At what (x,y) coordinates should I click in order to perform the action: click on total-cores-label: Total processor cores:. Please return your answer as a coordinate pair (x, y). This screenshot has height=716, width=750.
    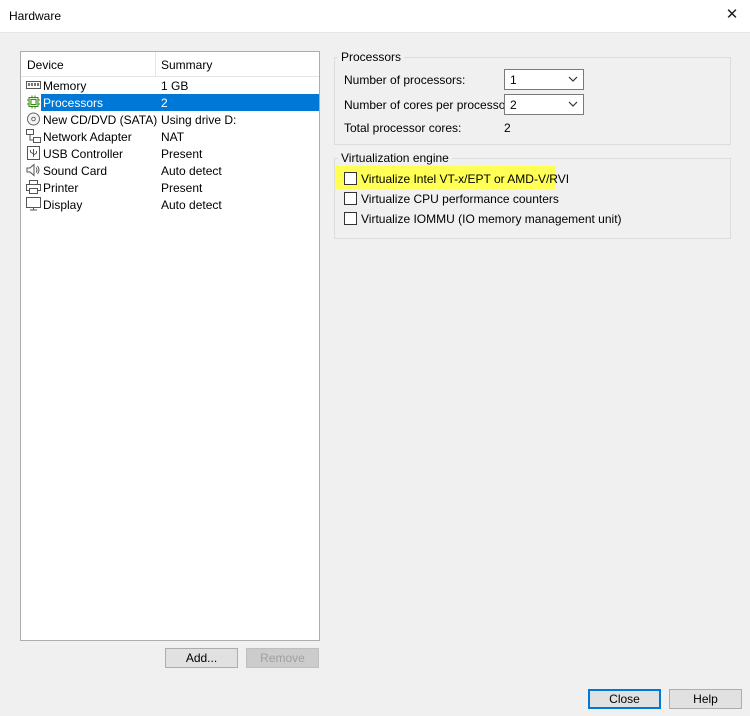
    Looking at the image, I should click on (403, 128).